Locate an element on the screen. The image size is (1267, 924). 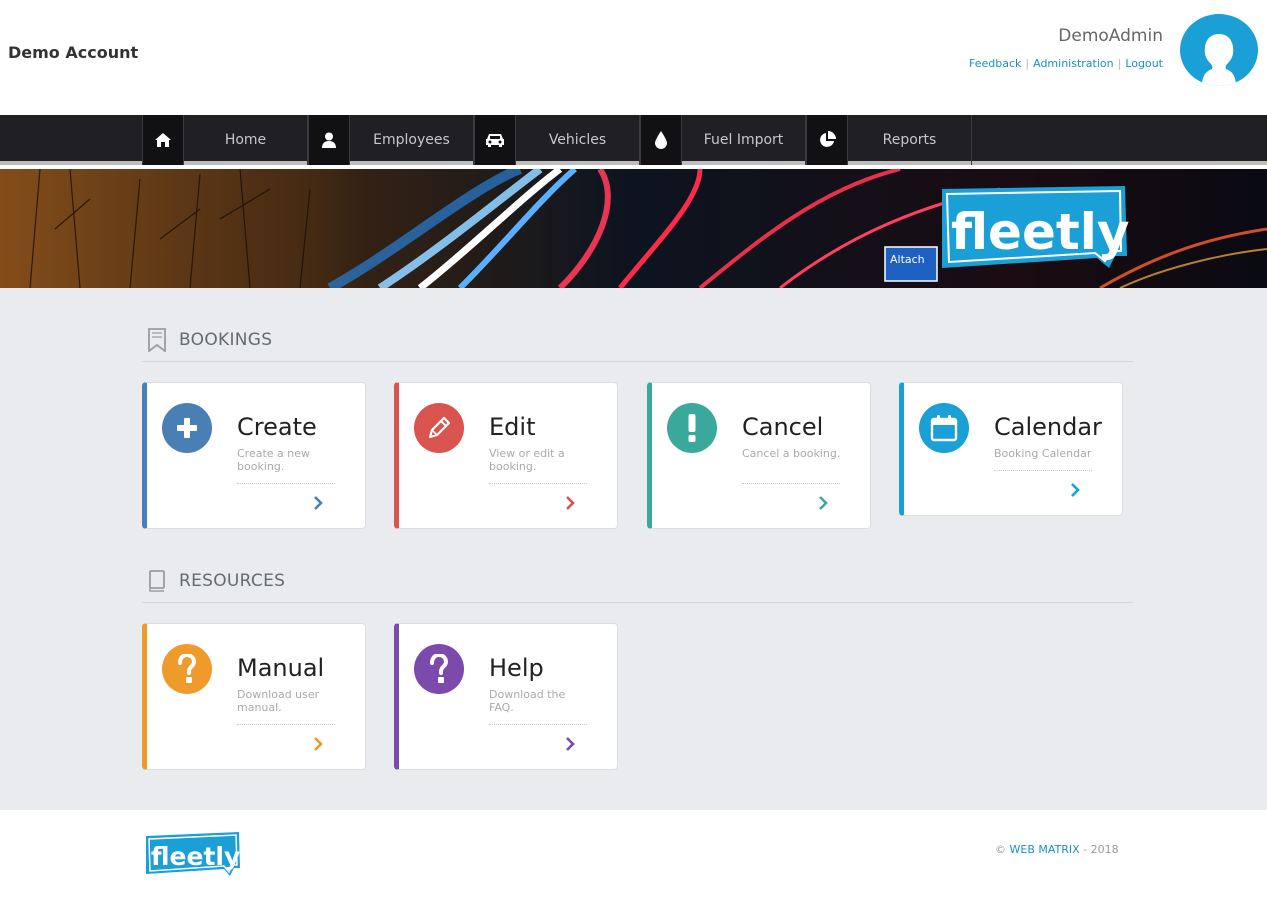
resources-title-text: RESOURCES is located at coordinates (232, 581).